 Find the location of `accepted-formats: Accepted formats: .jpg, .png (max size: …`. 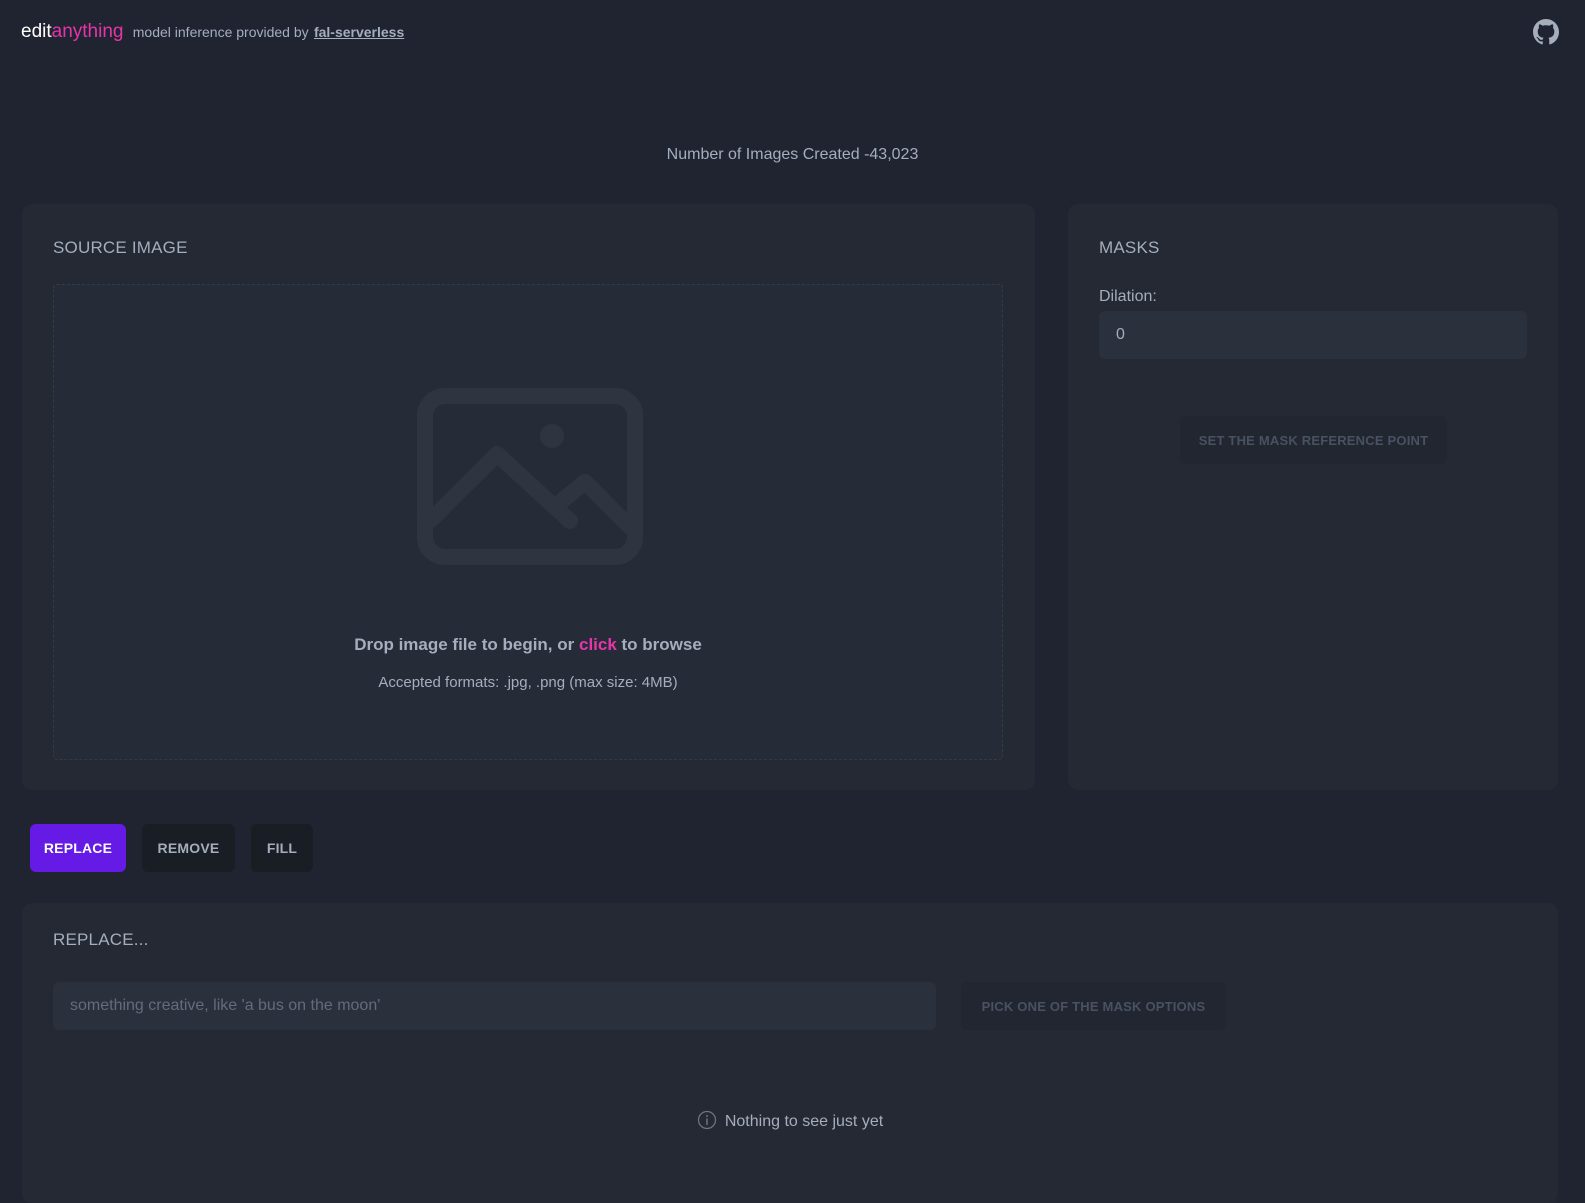

accepted-formats: Accepted formats: .jpg, .png (max size: … is located at coordinates (528, 682).